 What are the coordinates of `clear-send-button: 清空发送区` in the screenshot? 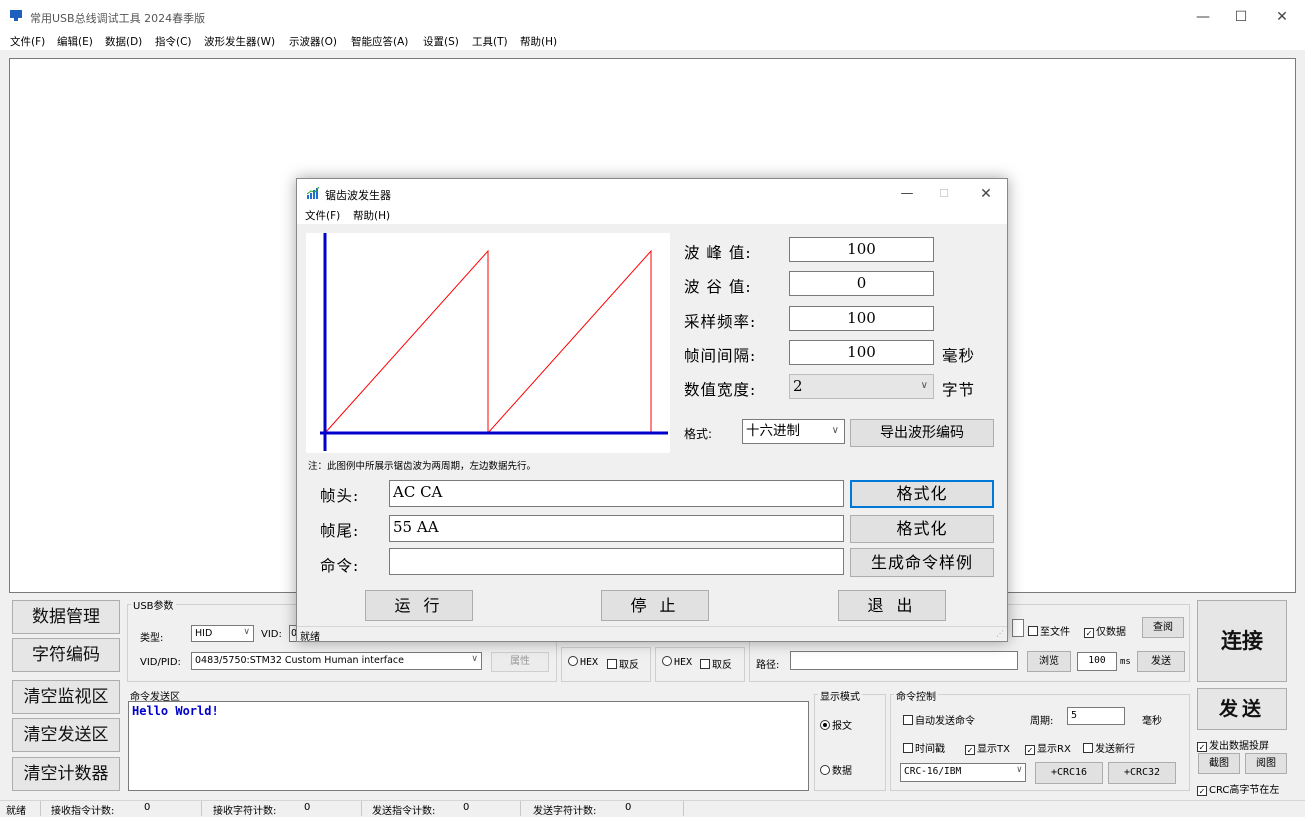 It's located at (66, 735).